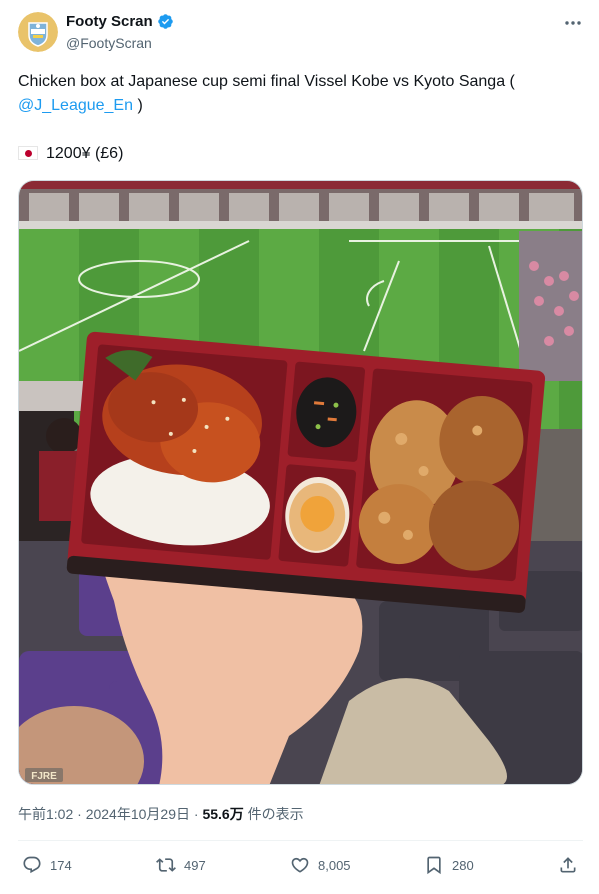  What do you see at coordinates (273, 814) in the screenshot?
I see `views-label: 件の表示` at bounding box center [273, 814].